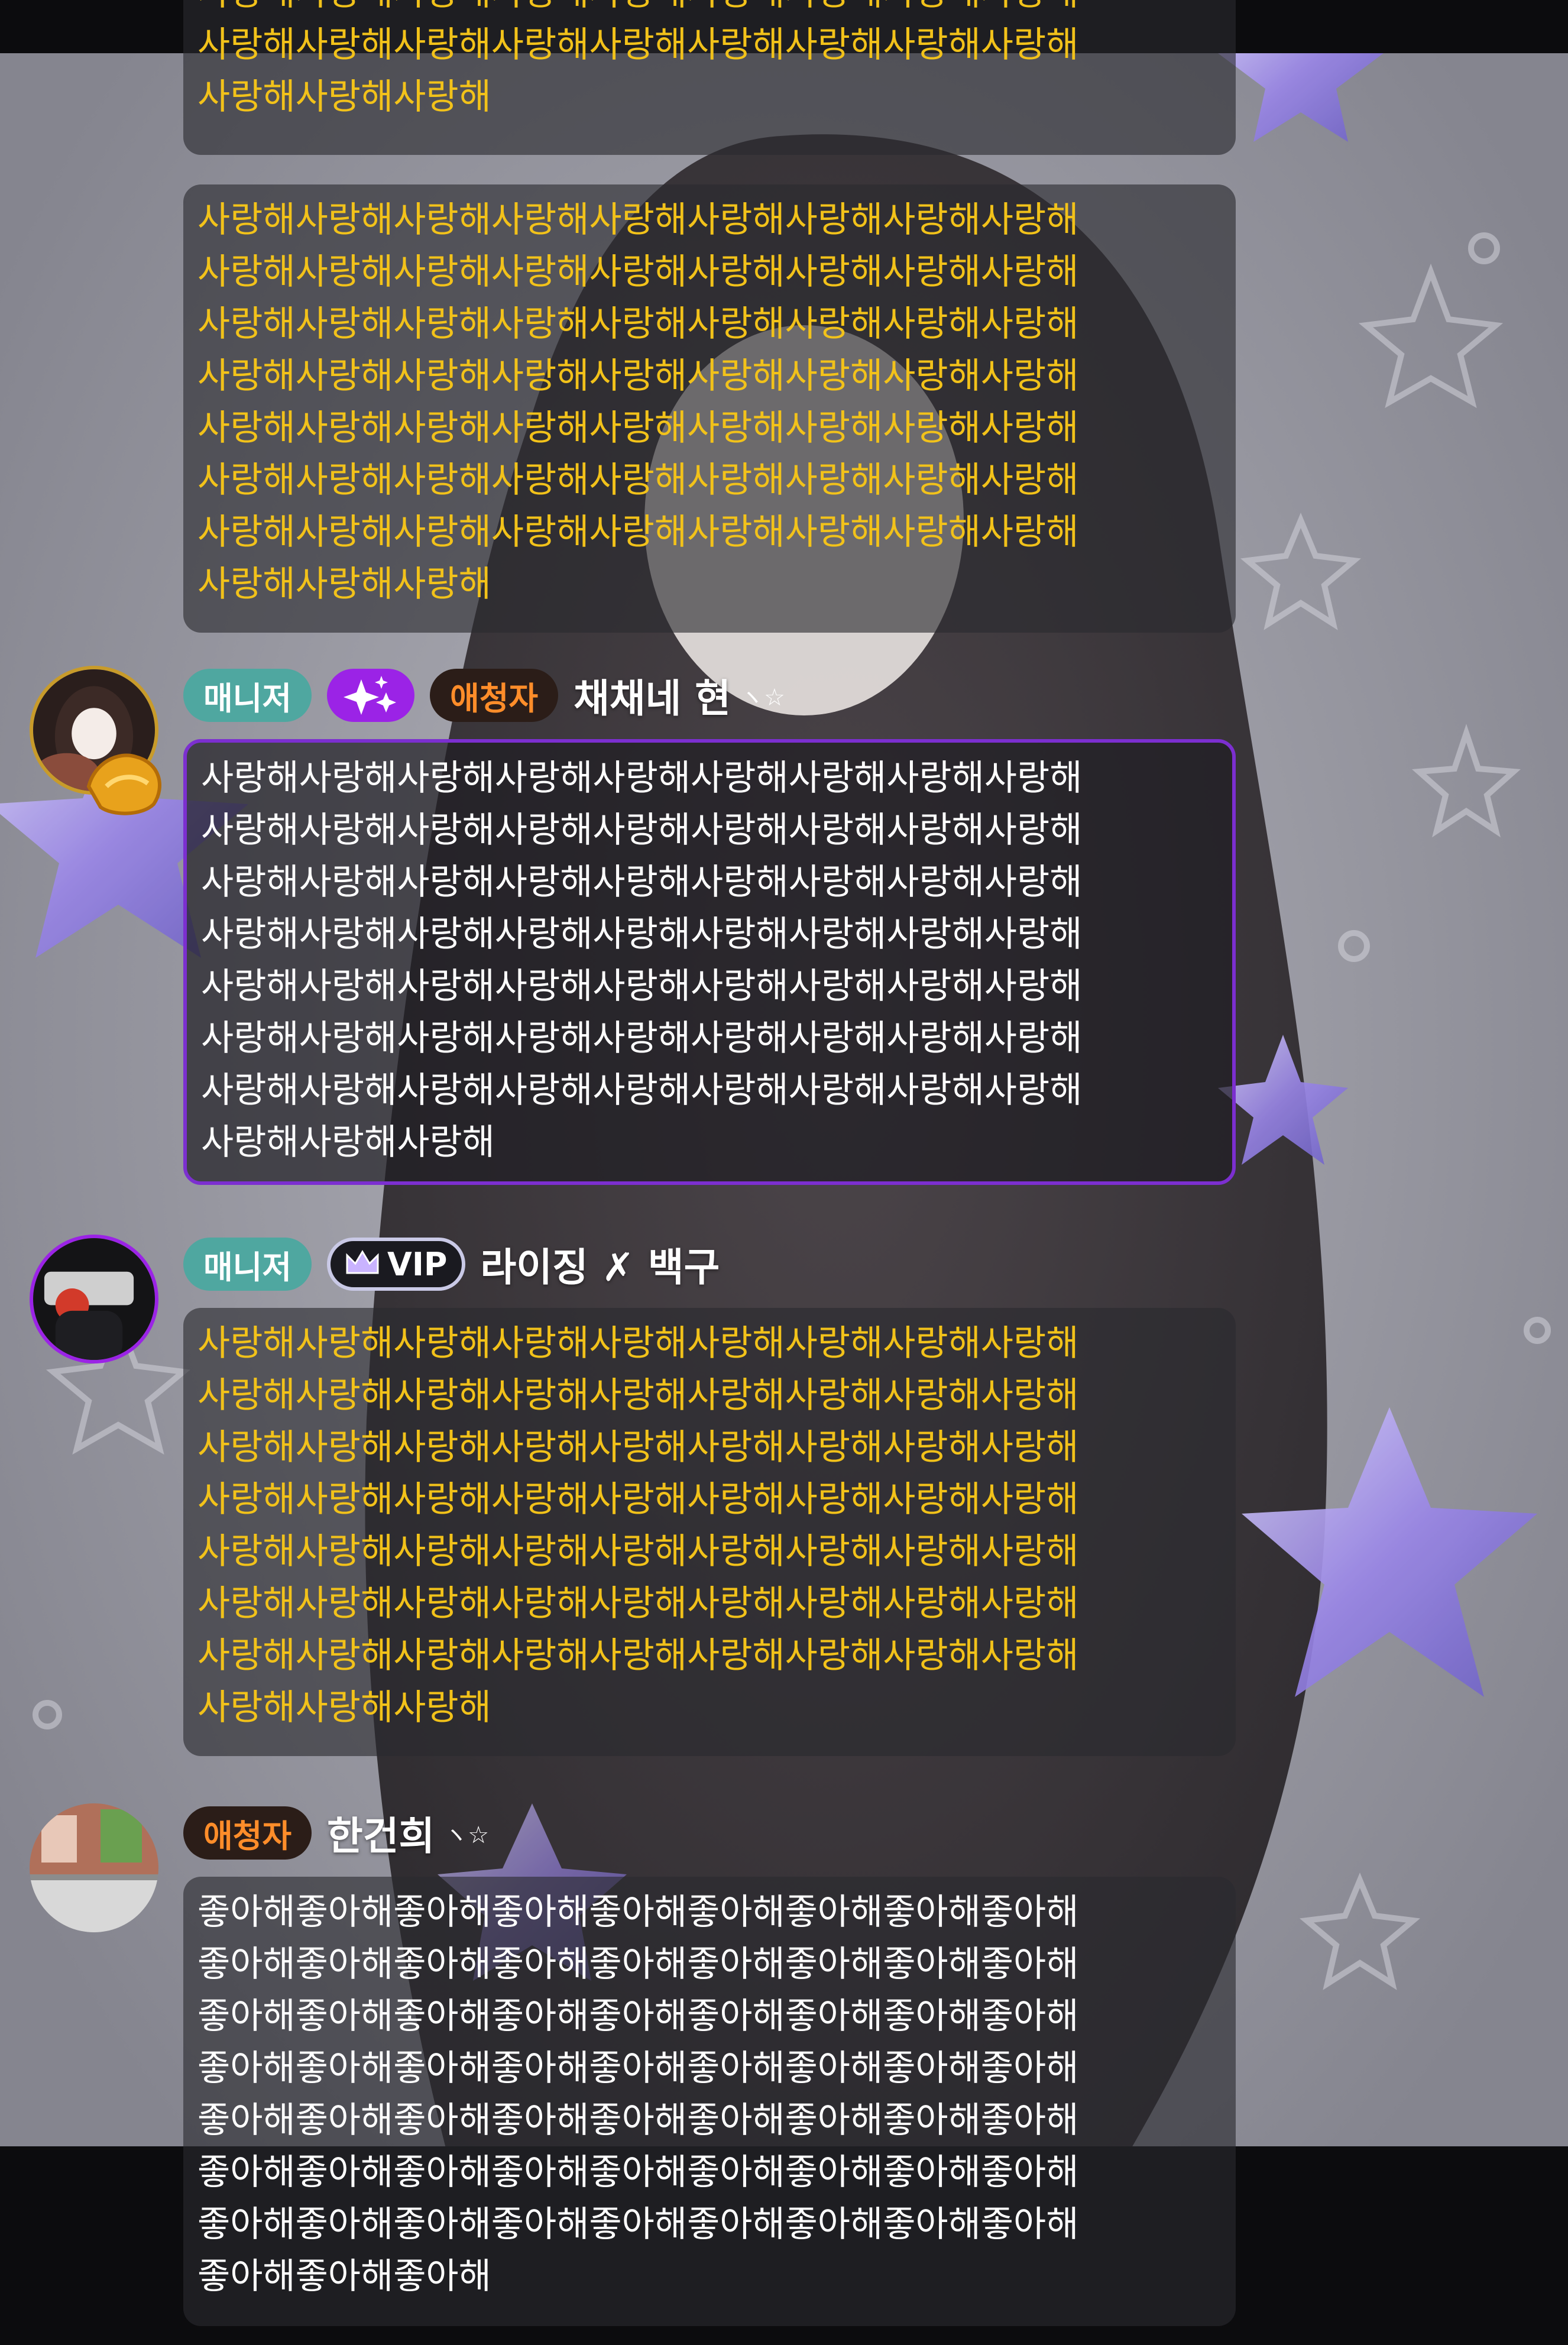  I want to click on avatar-frame-icon, so click(124, 783).